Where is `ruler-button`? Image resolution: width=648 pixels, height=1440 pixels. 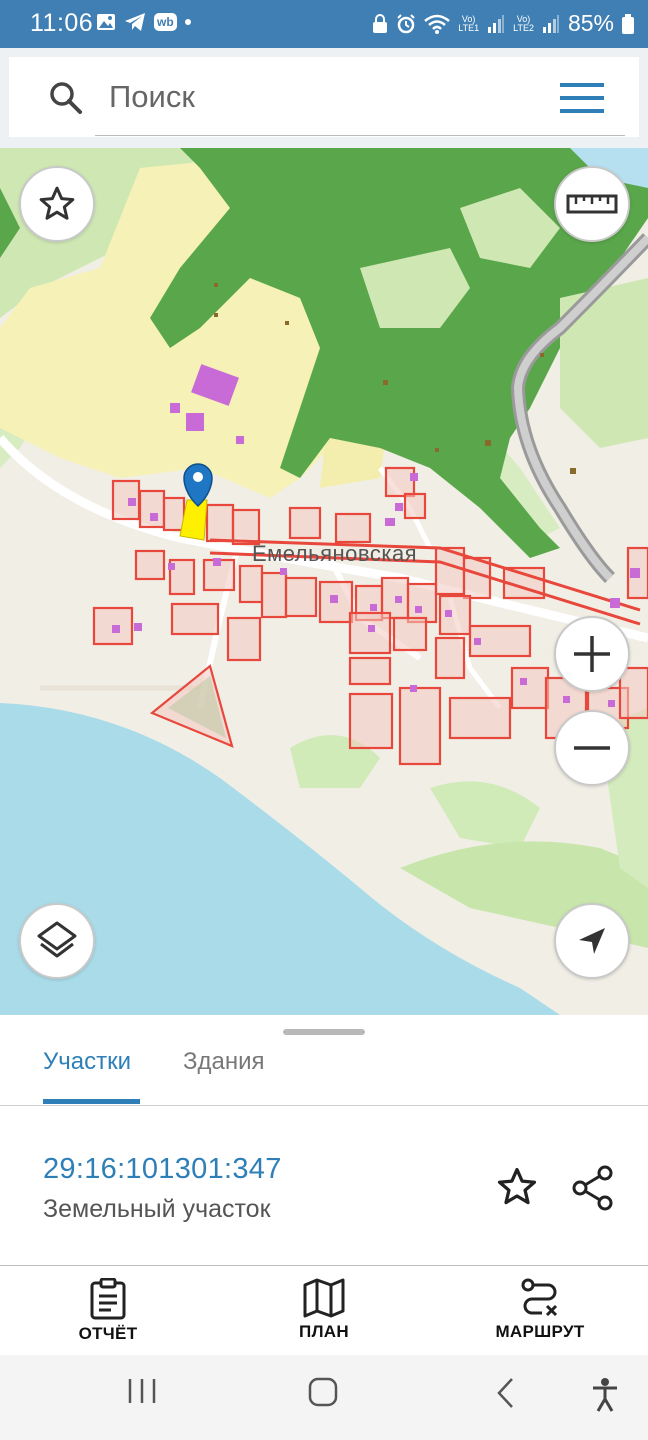 ruler-button is located at coordinates (592, 204).